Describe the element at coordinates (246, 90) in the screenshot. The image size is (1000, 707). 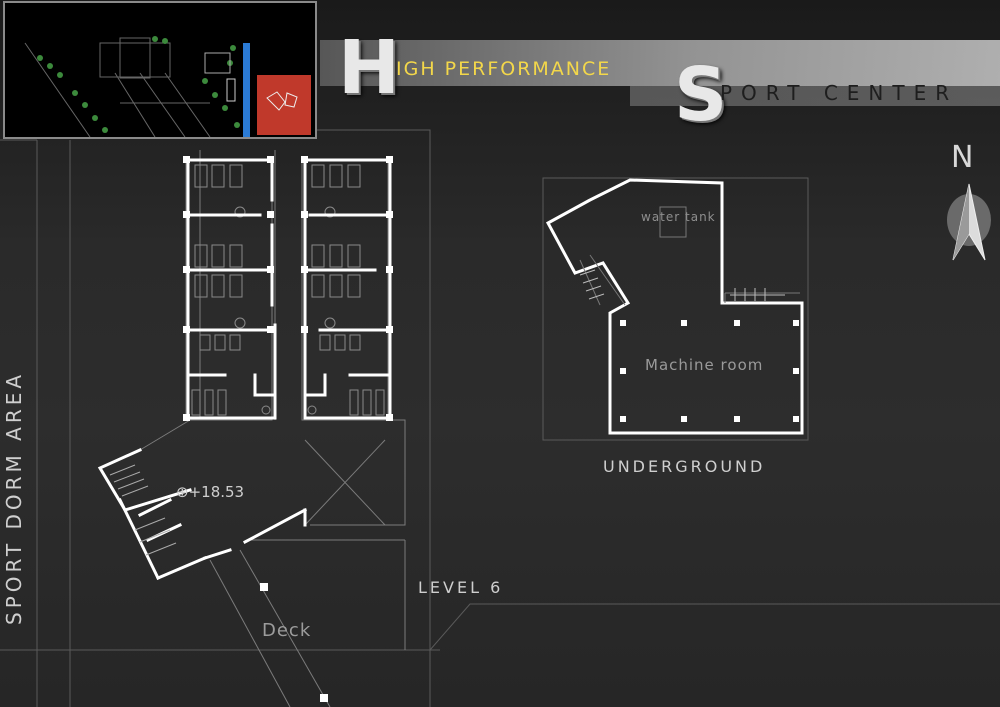
I see `site-river` at that location.